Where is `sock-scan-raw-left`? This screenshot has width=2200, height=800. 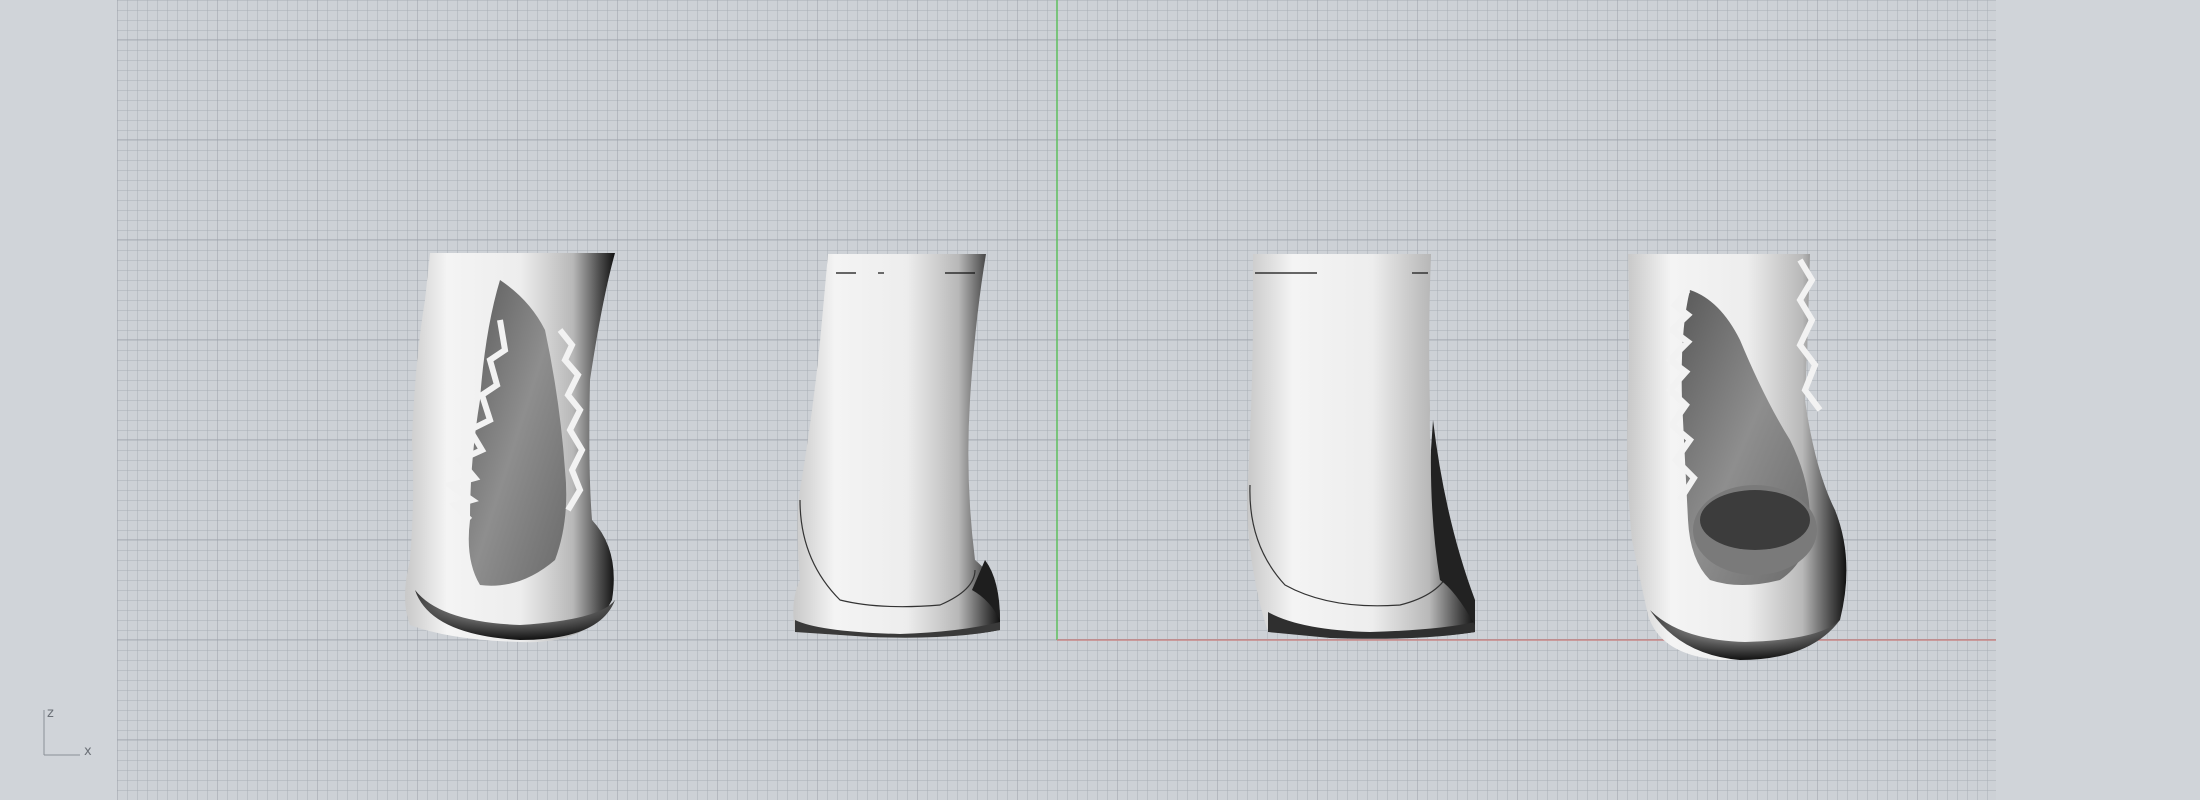 sock-scan-raw-left is located at coordinates (510, 448).